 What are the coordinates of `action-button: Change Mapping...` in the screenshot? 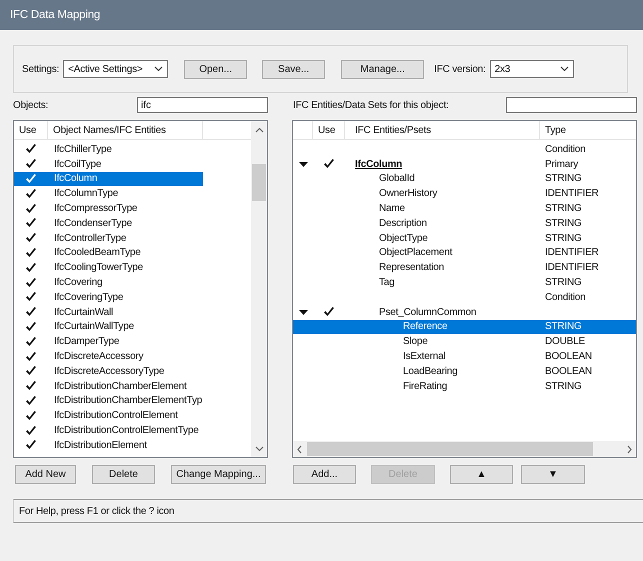 It's located at (218, 474).